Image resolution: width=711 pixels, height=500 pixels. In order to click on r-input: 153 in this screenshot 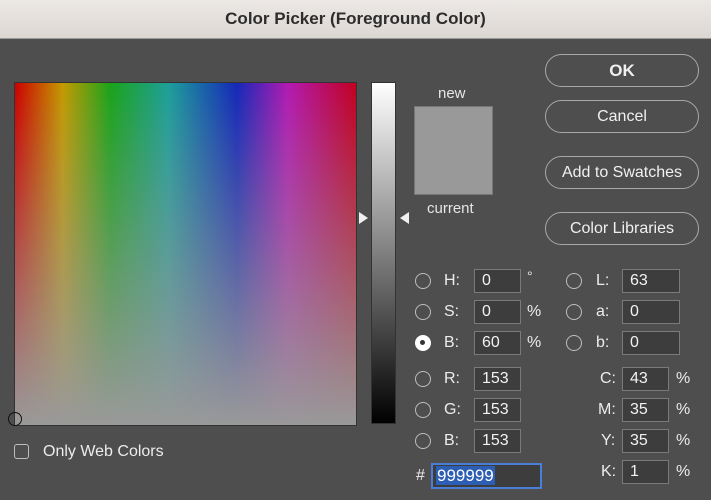, I will do `click(497, 379)`.